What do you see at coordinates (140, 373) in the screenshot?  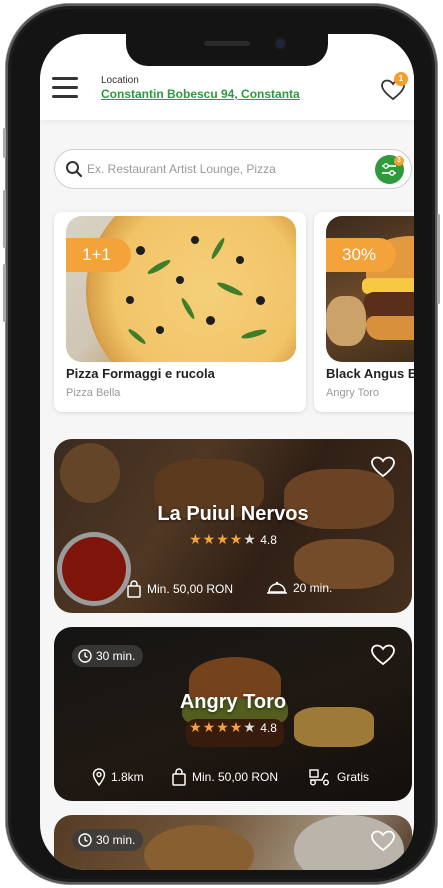 I see `deal-title: Pizza Formaggi e rucola` at bounding box center [140, 373].